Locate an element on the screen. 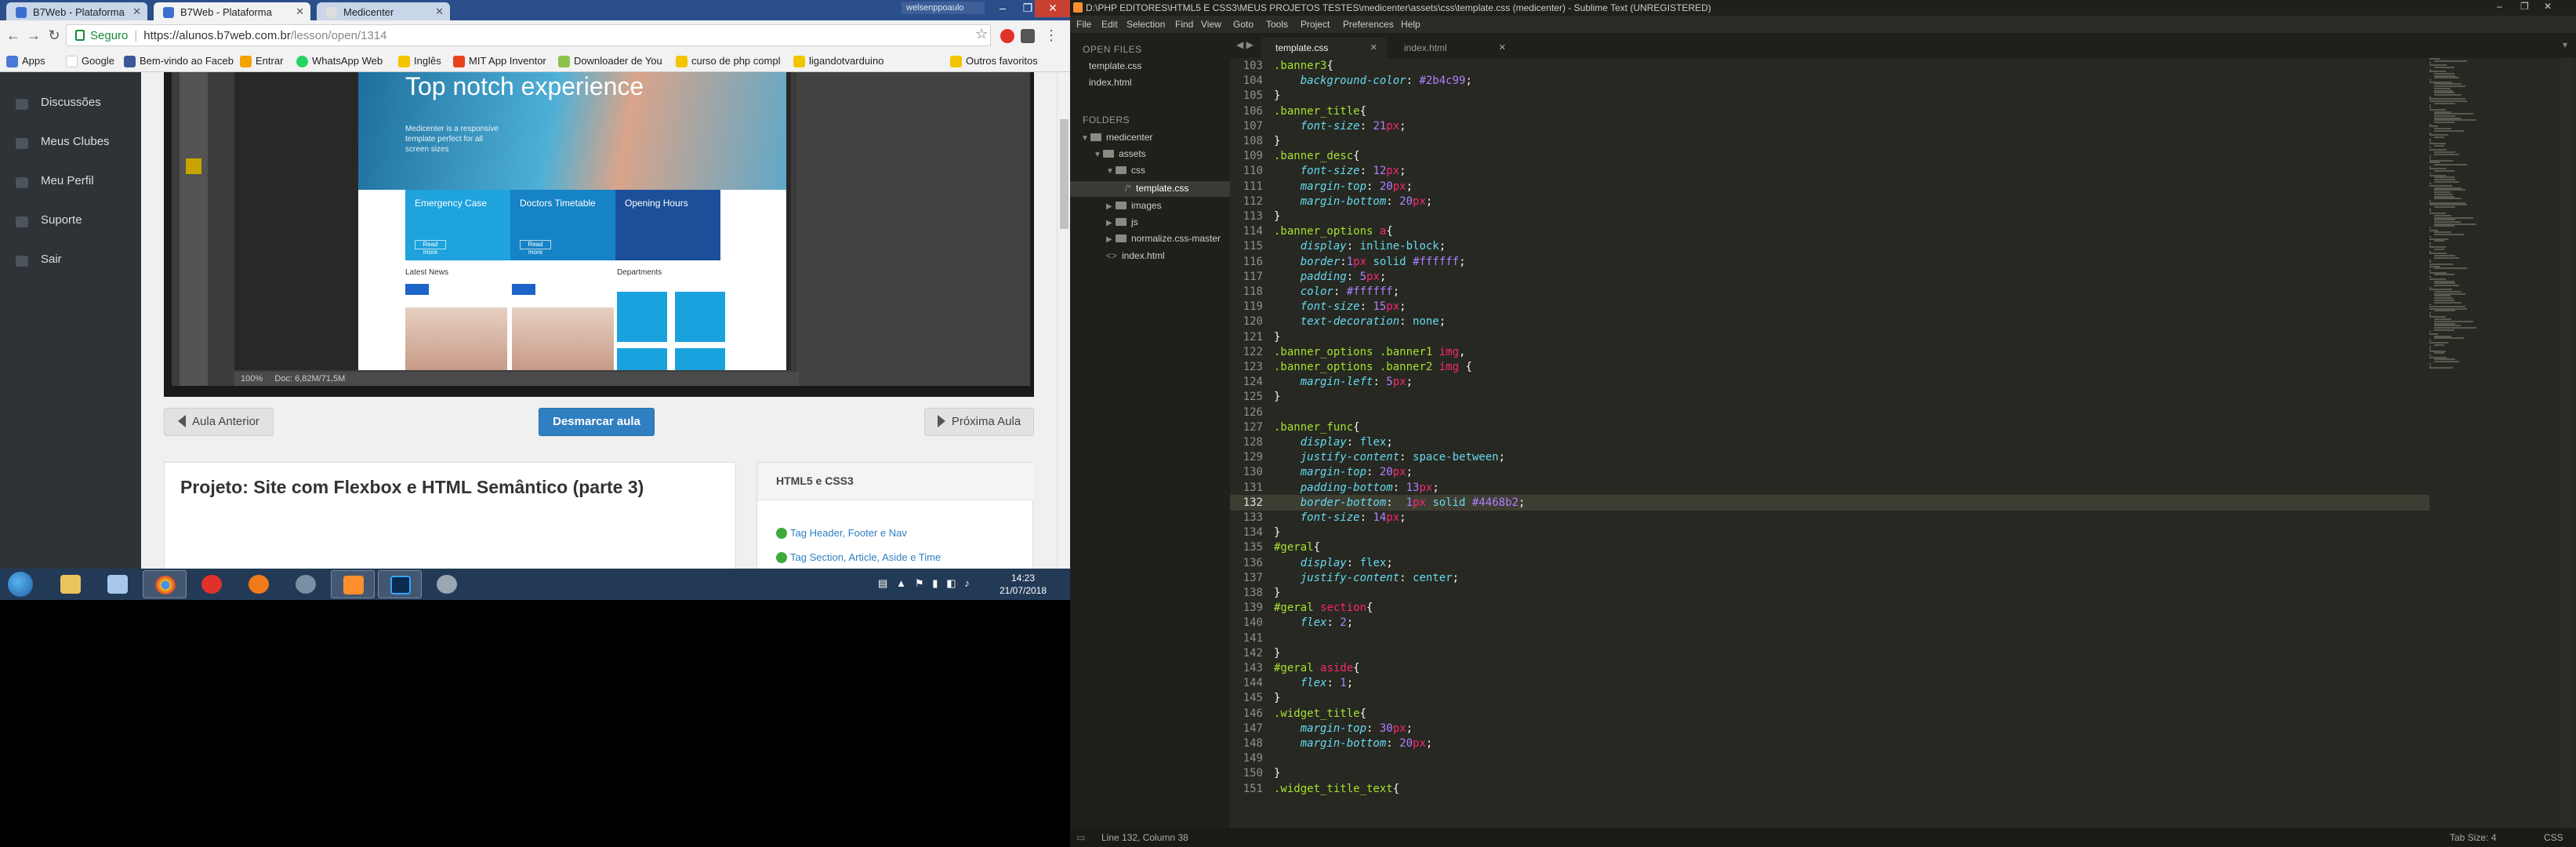 The width and height of the screenshot is (2576, 847). tree-file-template-css: /* template.css is located at coordinates (1156, 188).